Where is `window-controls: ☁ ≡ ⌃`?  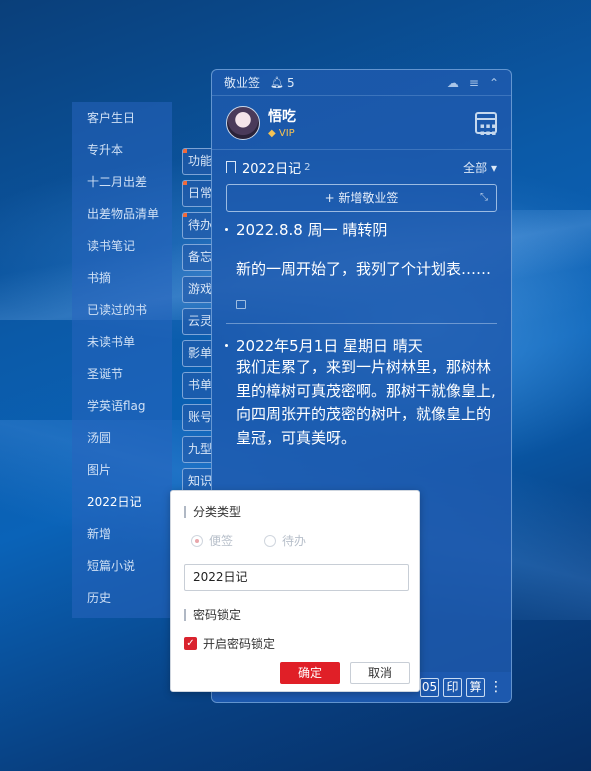 window-controls: ☁ ≡ ⌃ is located at coordinates (473, 83).